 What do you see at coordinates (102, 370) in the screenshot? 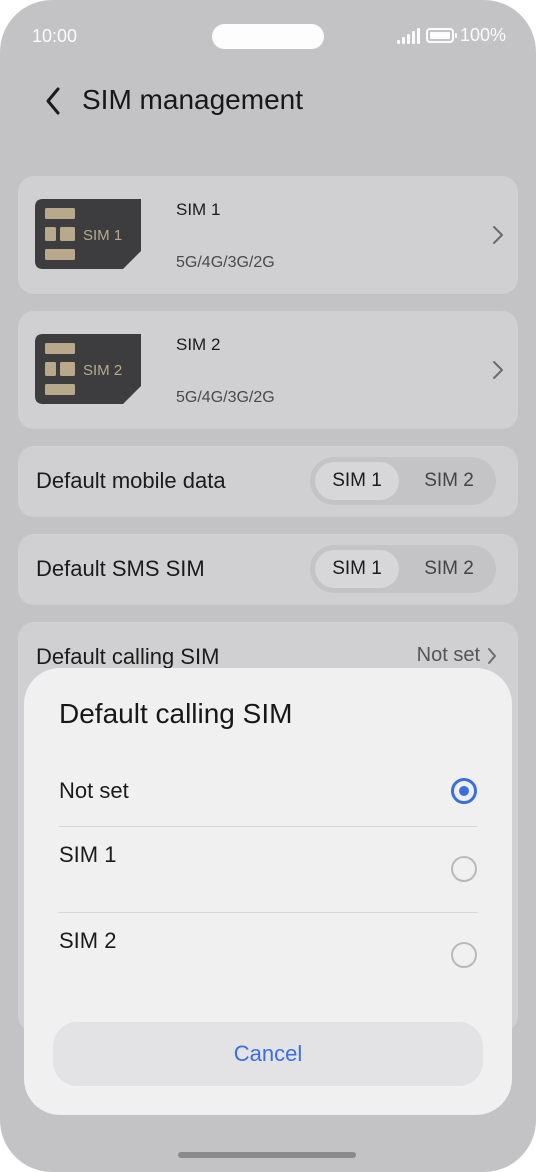
I see `sim-card-label: SIM 2` at bounding box center [102, 370].